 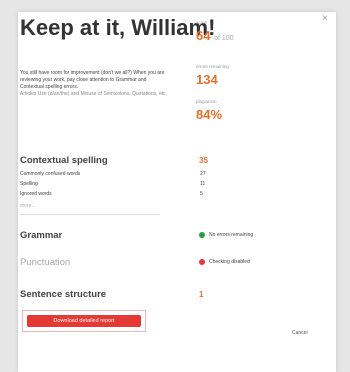 I want to click on grammar-status-text: No errors remaining, so click(x=231, y=235).